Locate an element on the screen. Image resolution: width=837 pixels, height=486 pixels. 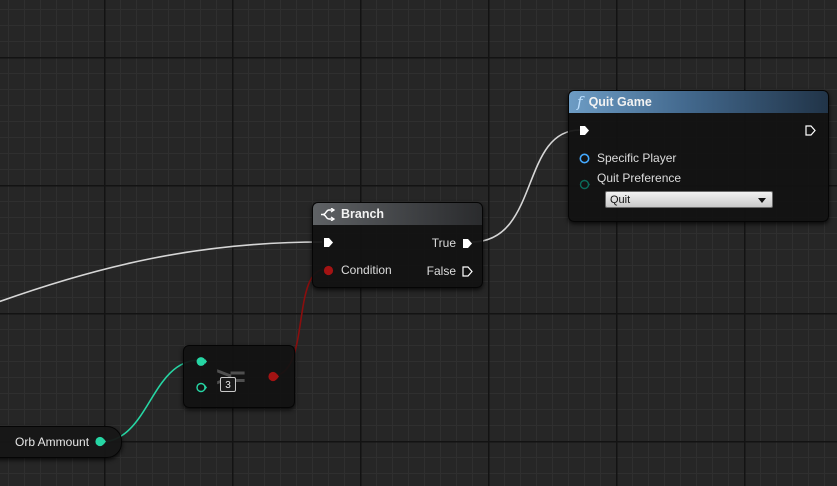
compare-output-pin-icon is located at coordinates (273, 376).